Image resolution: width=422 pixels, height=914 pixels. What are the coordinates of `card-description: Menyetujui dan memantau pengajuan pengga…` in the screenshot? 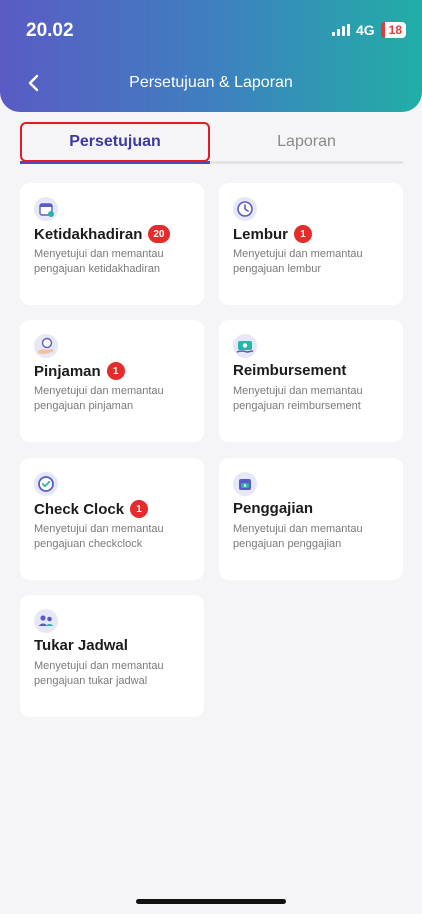 It's located at (298, 536).